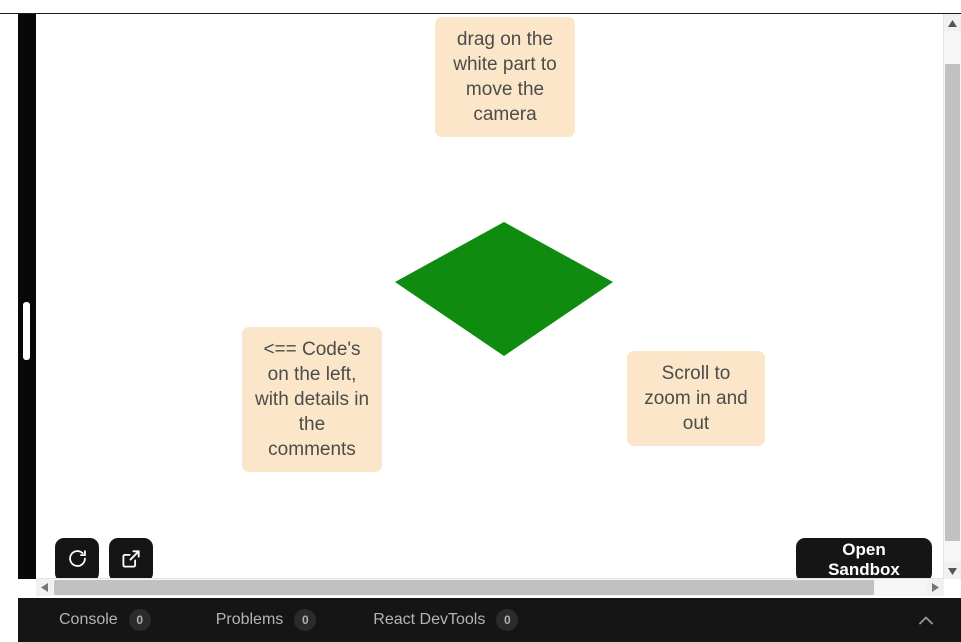 This screenshot has height=642, width=961. I want to click on tab-console-badge: 0, so click(139, 620).